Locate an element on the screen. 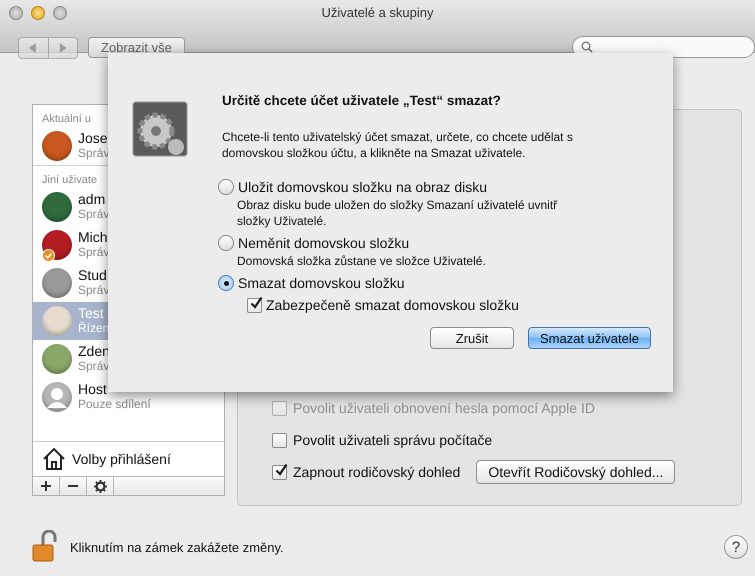 Image resolution: width=755 pixels, height=576 pixels. radio-label: Smazat domovskou složku is located at coordinates (321, 283).